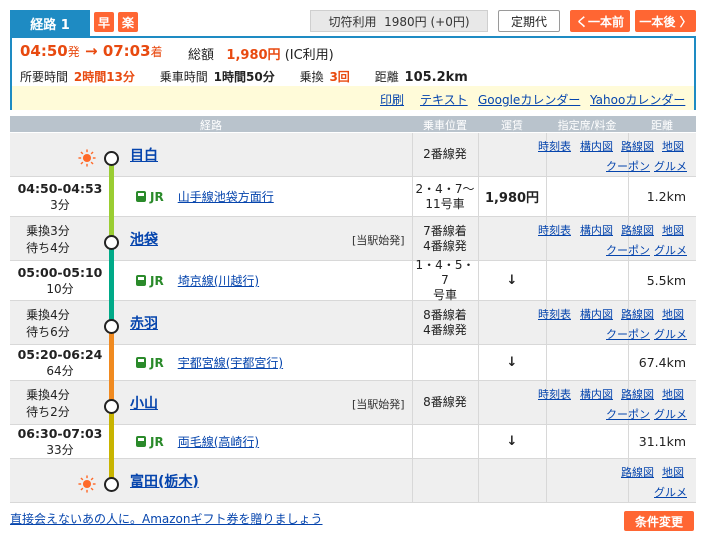  I want to click on platform-info: 7番線着 4番線発, so click(445, 238).